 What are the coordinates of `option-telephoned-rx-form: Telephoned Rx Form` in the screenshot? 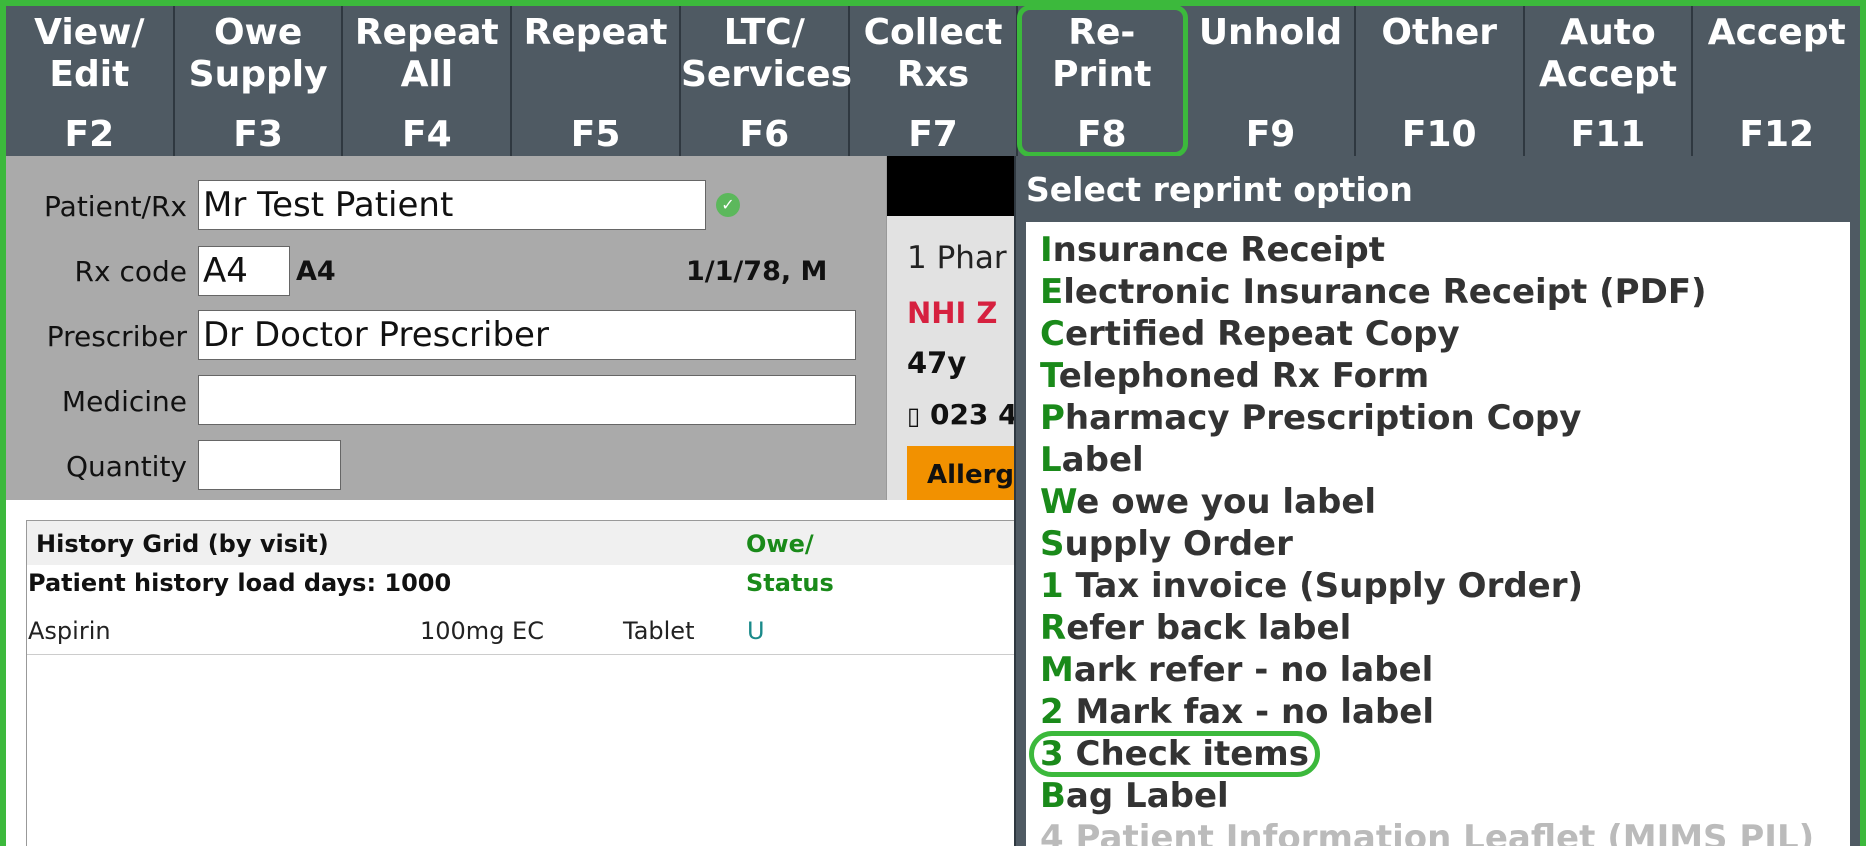 It's located at (1234, 376).